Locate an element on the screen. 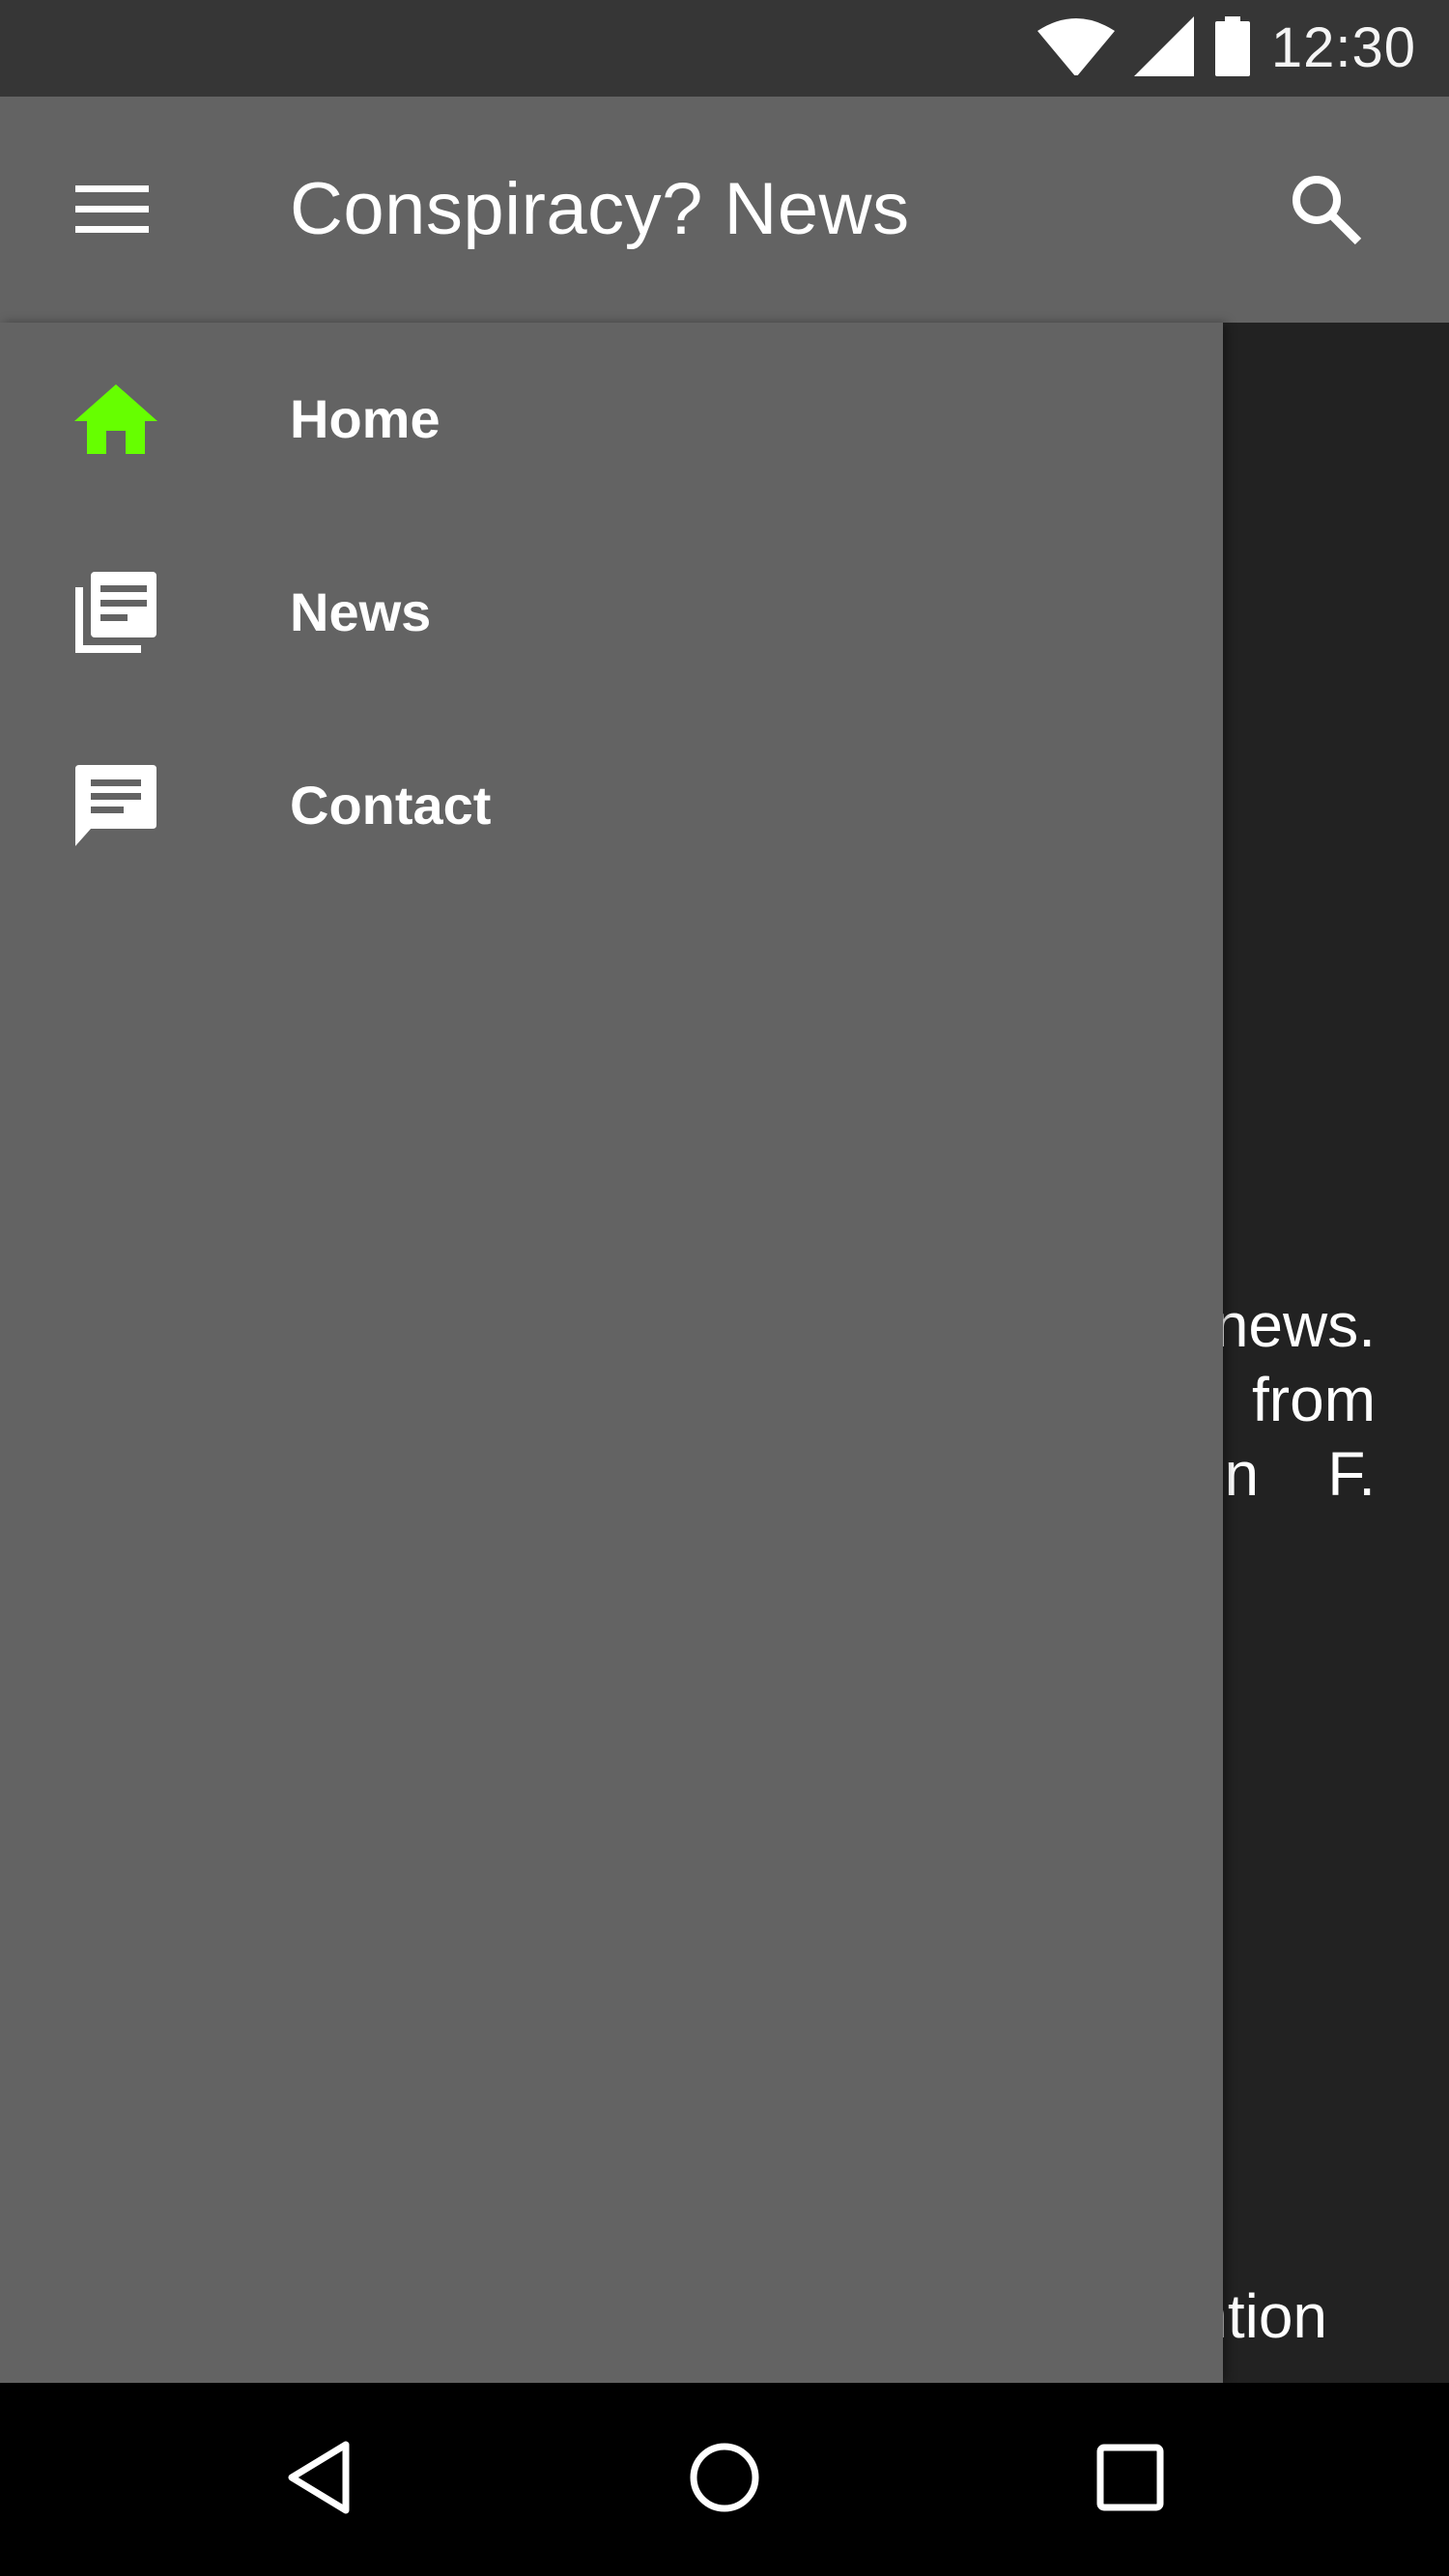 Image resolution: width=1449 pixels, height=2576 pixels. app-title: Conspiracy? News is located at coordinates (600, 209).